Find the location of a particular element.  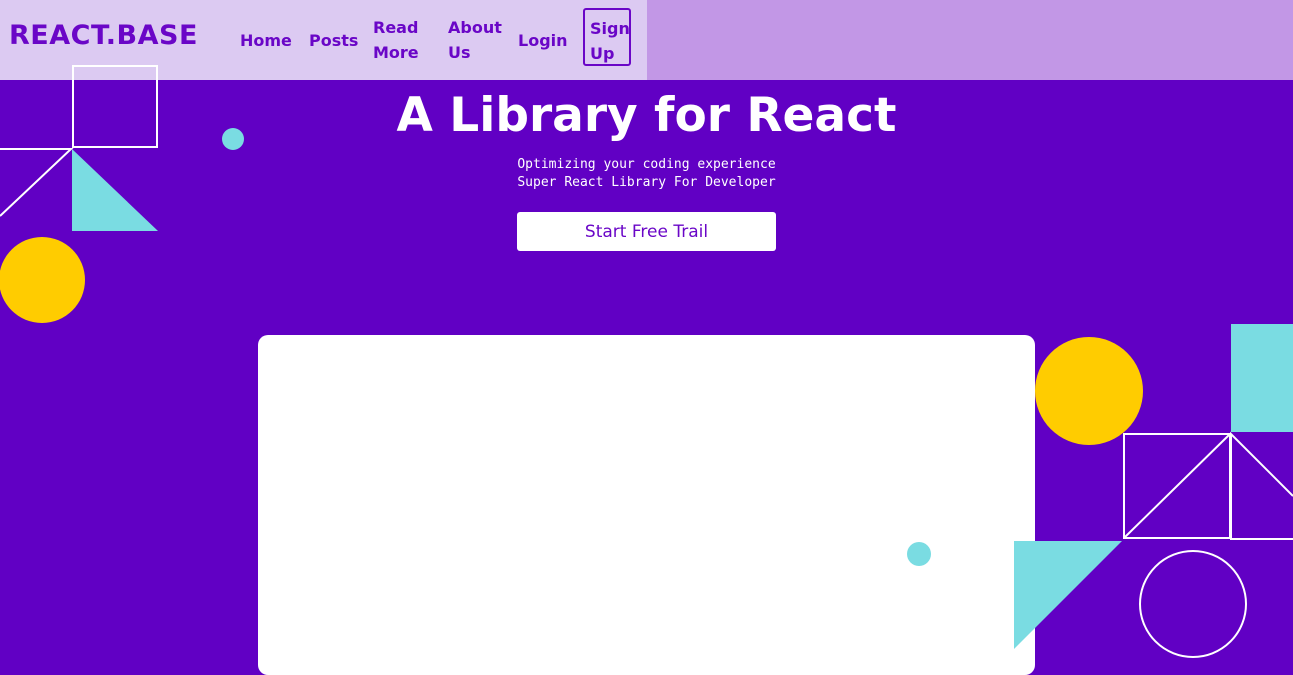

cyan-triangle-shape is located at coordinates (1068, 595).